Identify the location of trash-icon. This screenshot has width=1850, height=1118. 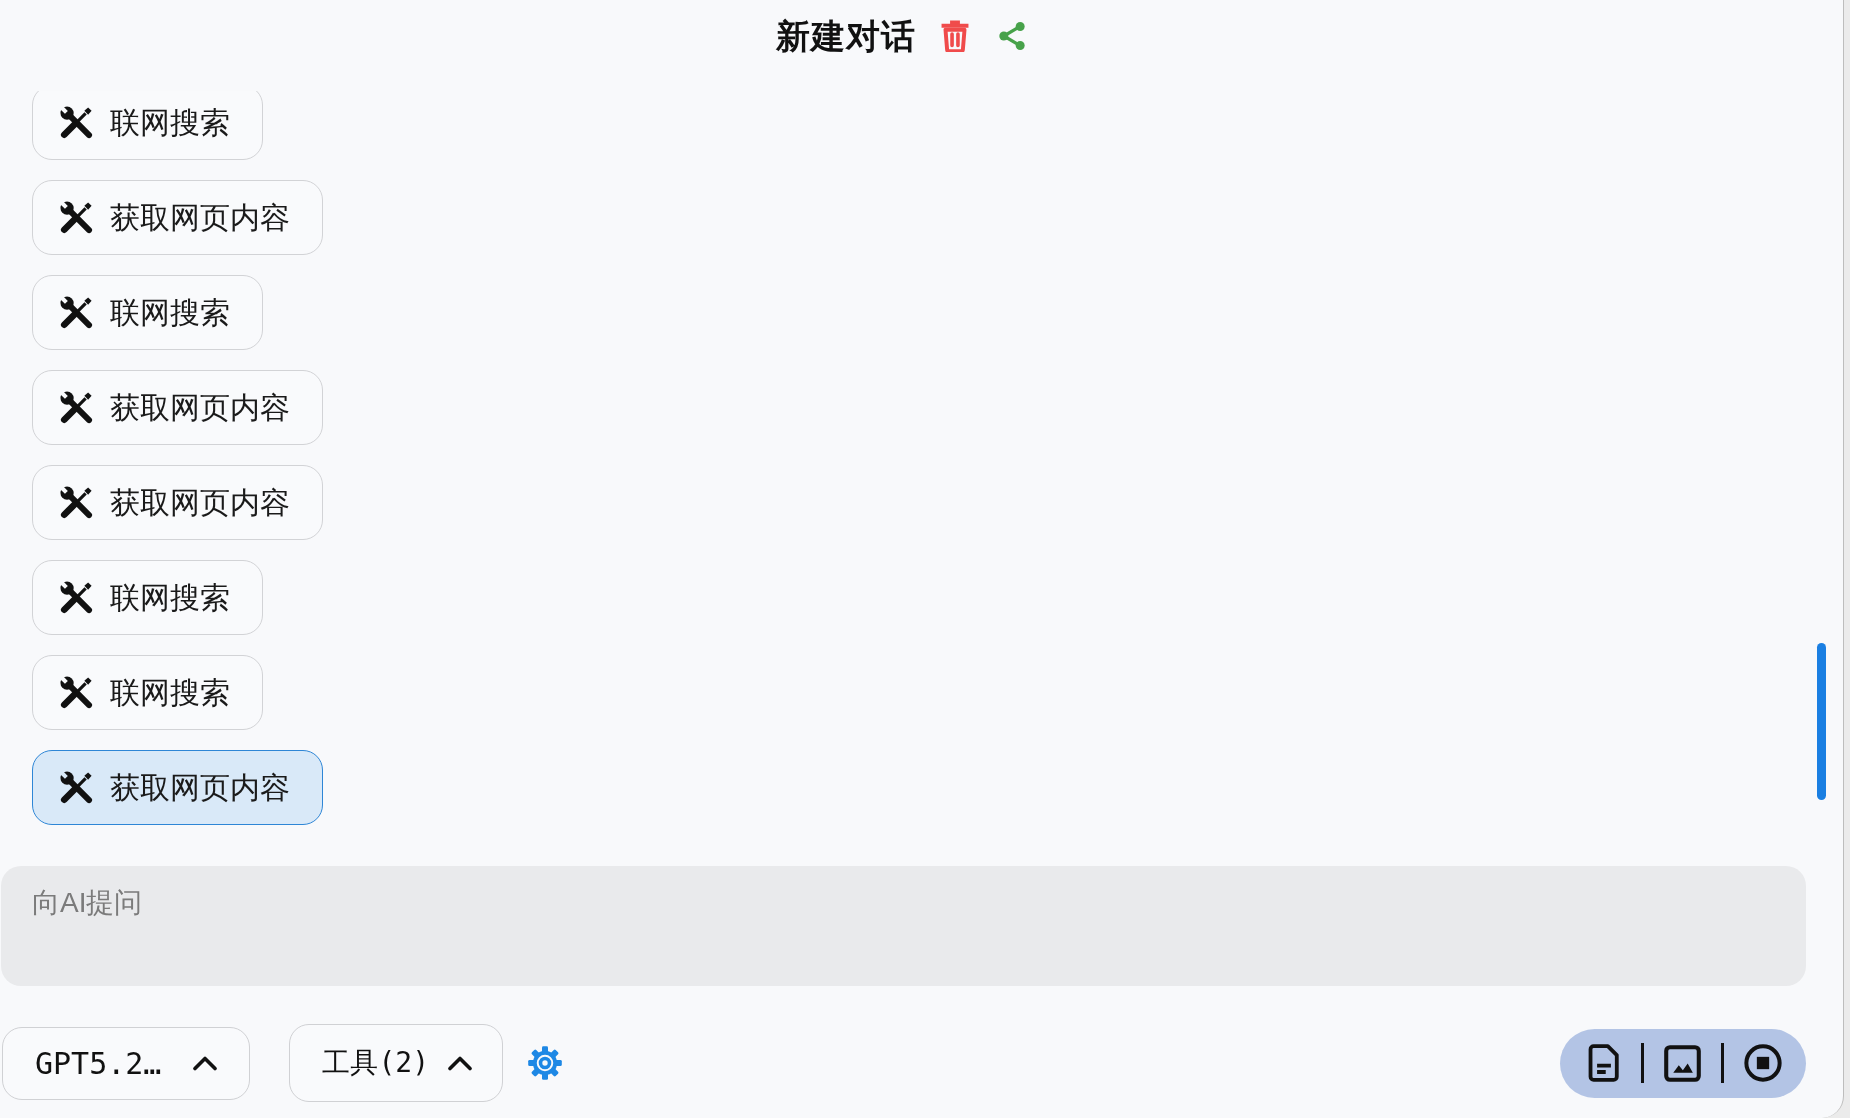
(955, 36).